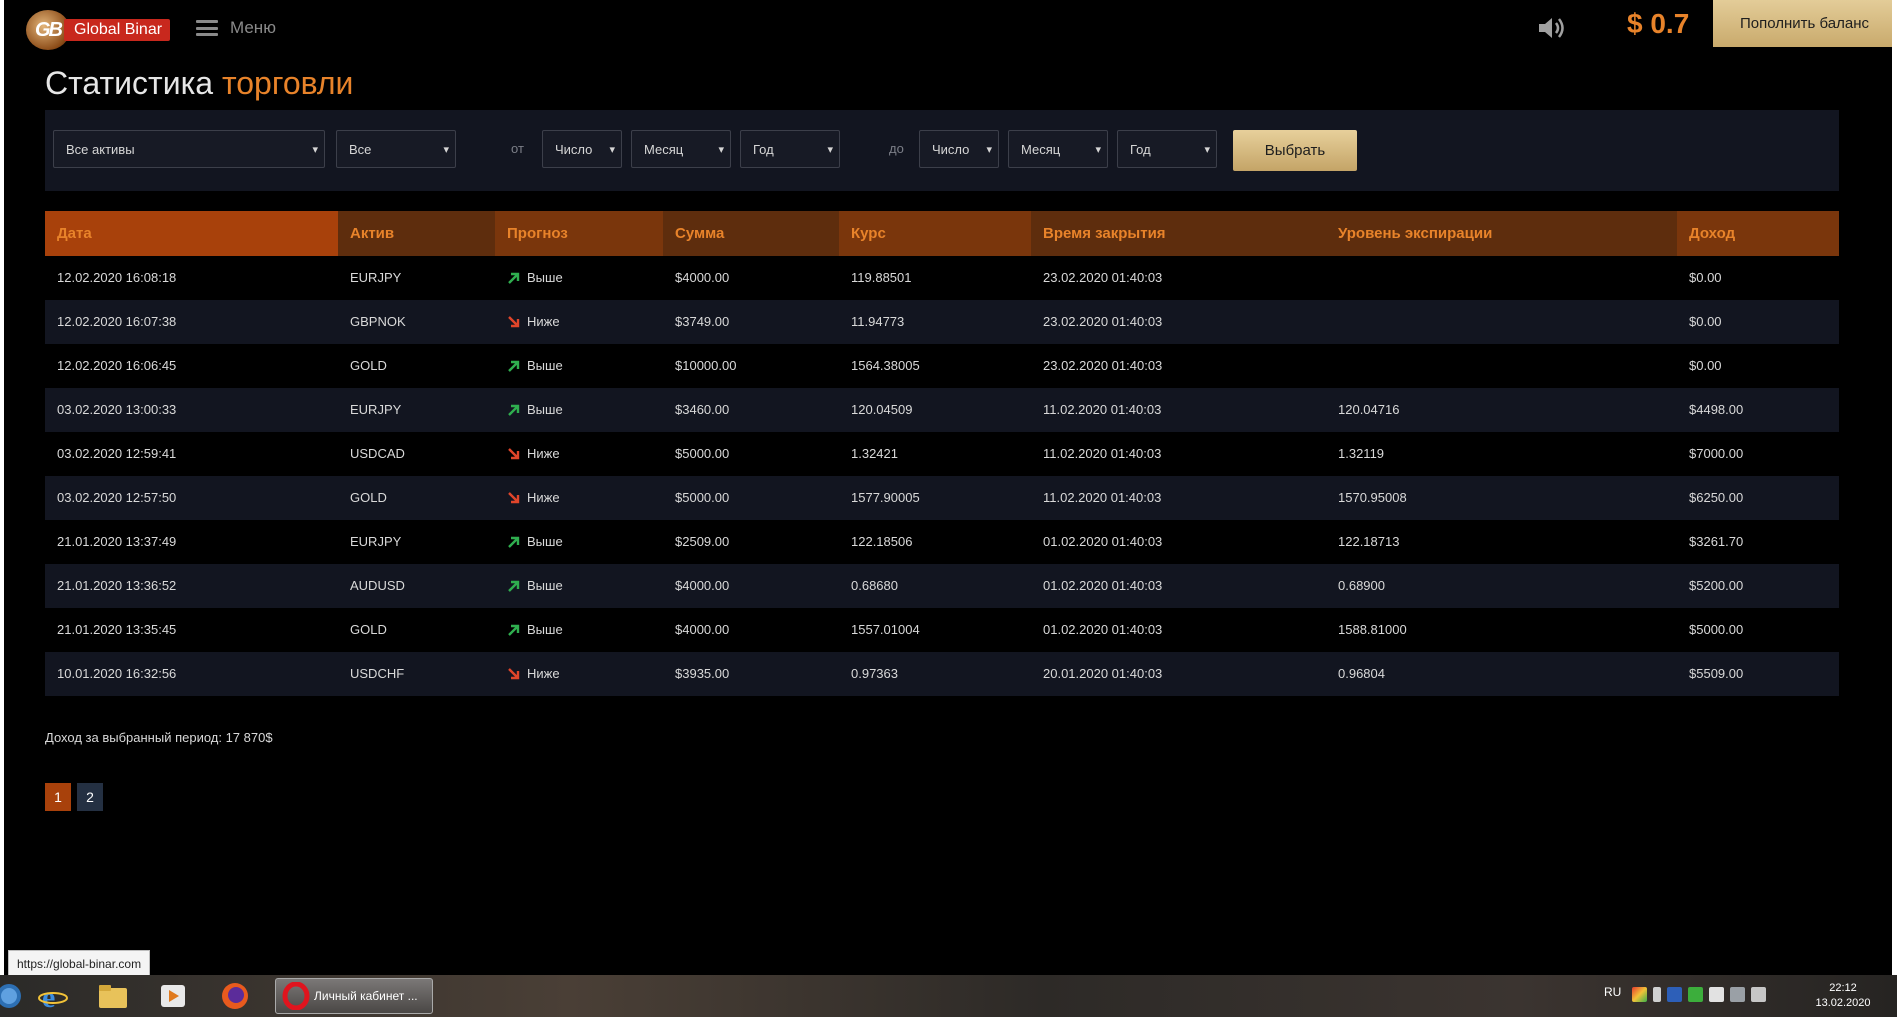 The width and height of the screenshot is (1897, 1026). What do you see at coordinates (117, 453) in the screenshot?
I see `cell-date: 03.02.2020 12:59:41` at bounding box center [117, 453].